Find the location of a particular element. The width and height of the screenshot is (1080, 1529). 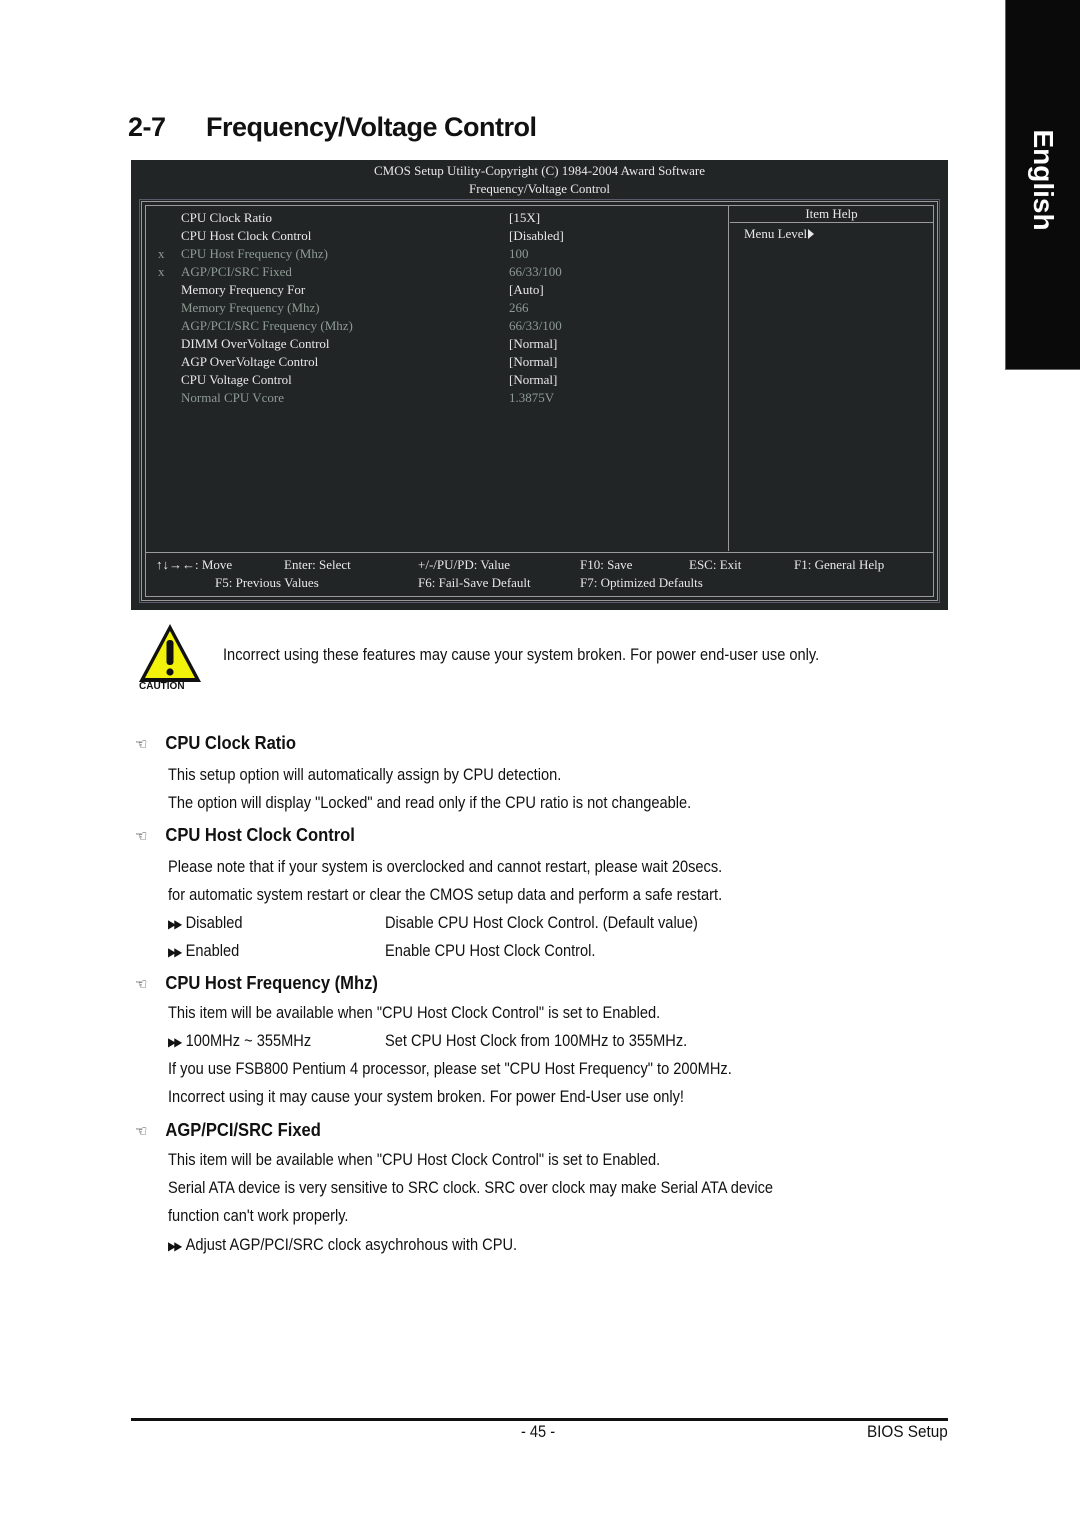

bios-item-label: AGP/PCI/SRC Fixed is located at coordinates (236, 271).